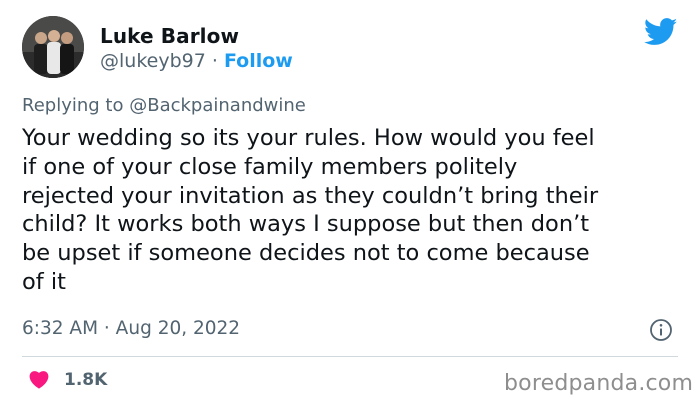 Image resolution: width=700 pixels, height=410 pixels. Describe the element at coordinates (258, 61) in the screenshot. I see `follow-button: Follow` at that location.